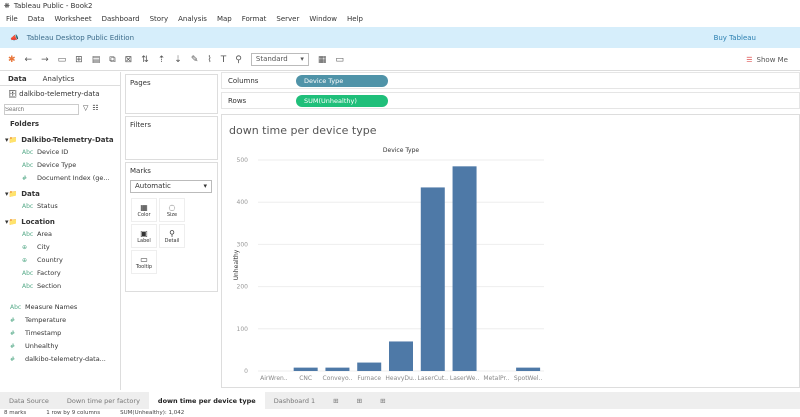 This screenshot has width=800, height=417. I want to click on field-name: Timestamp, so click(43, 333).